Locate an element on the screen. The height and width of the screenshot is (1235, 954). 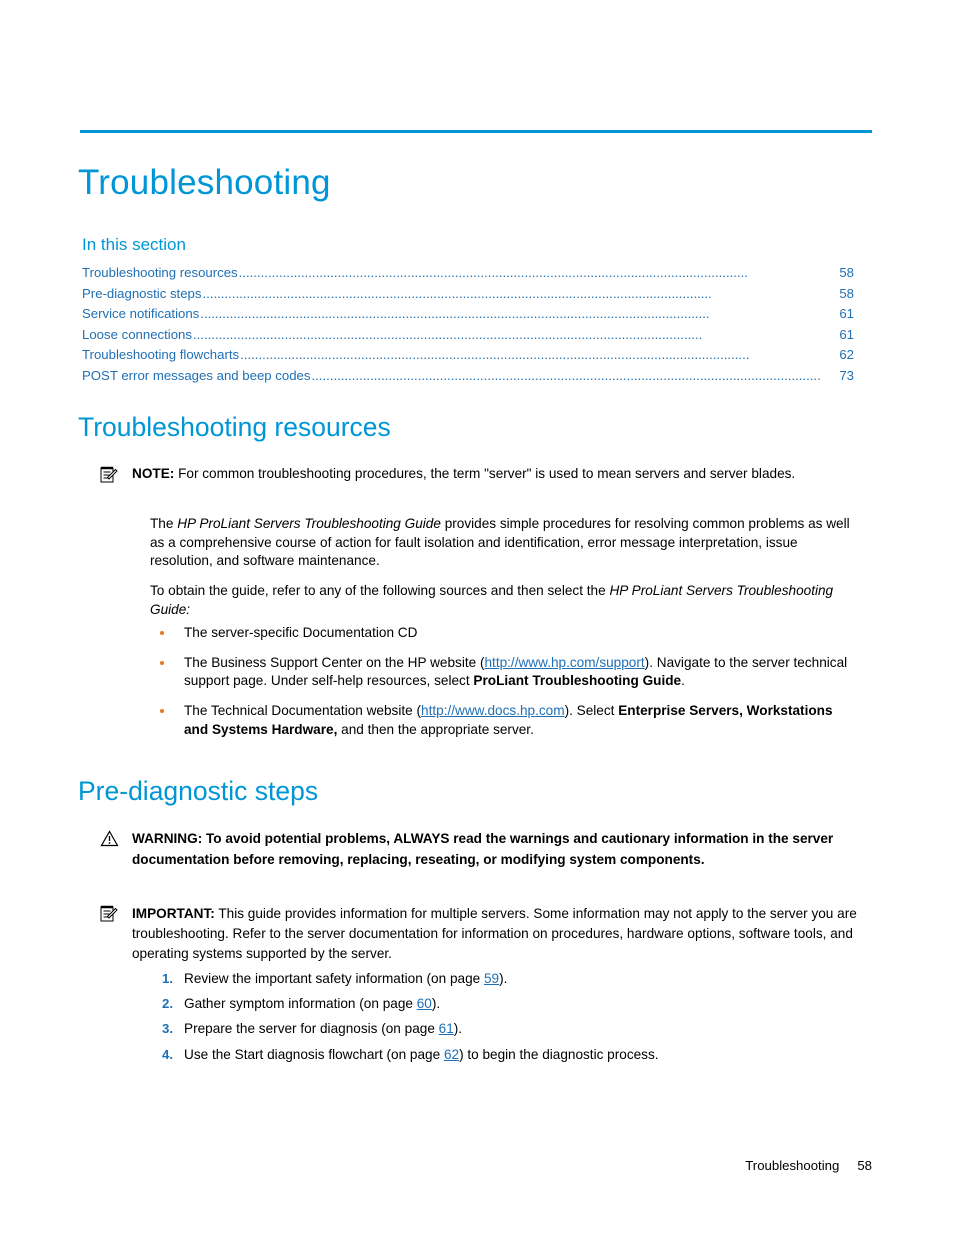
list-item-text-2: ). Select is located at coordinates (591, 711).